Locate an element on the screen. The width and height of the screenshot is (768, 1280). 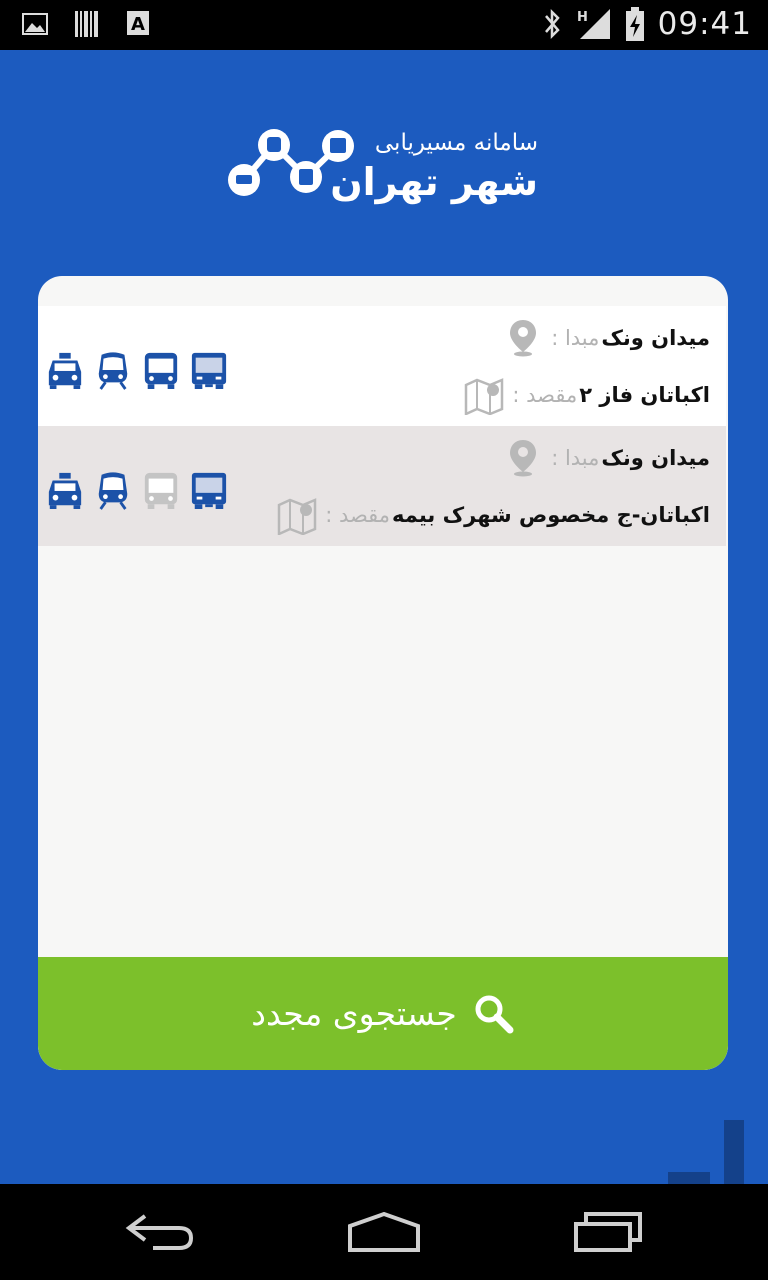
barcode-icon is located at coordinates (86, 24).